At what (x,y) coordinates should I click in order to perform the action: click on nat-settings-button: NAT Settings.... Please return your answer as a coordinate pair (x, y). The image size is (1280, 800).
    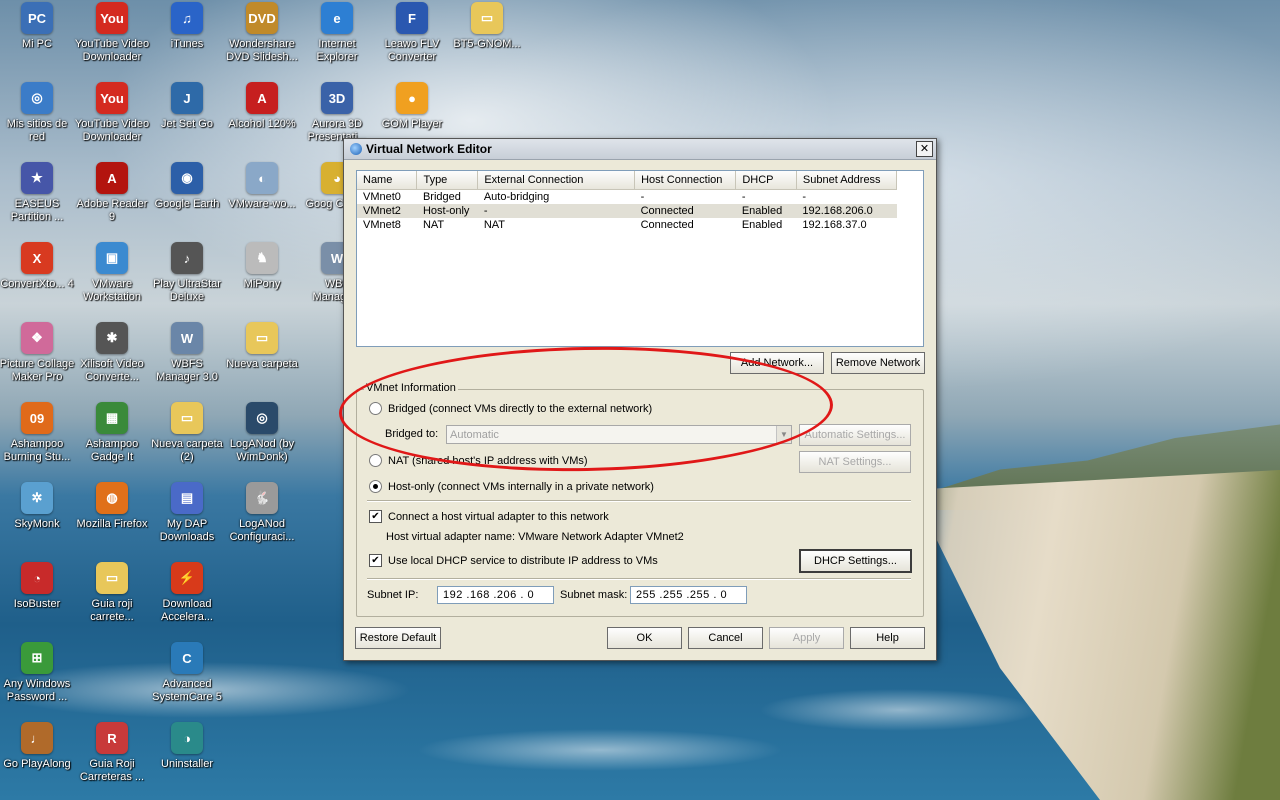
    Looking at the image, I should click on (855, 462).